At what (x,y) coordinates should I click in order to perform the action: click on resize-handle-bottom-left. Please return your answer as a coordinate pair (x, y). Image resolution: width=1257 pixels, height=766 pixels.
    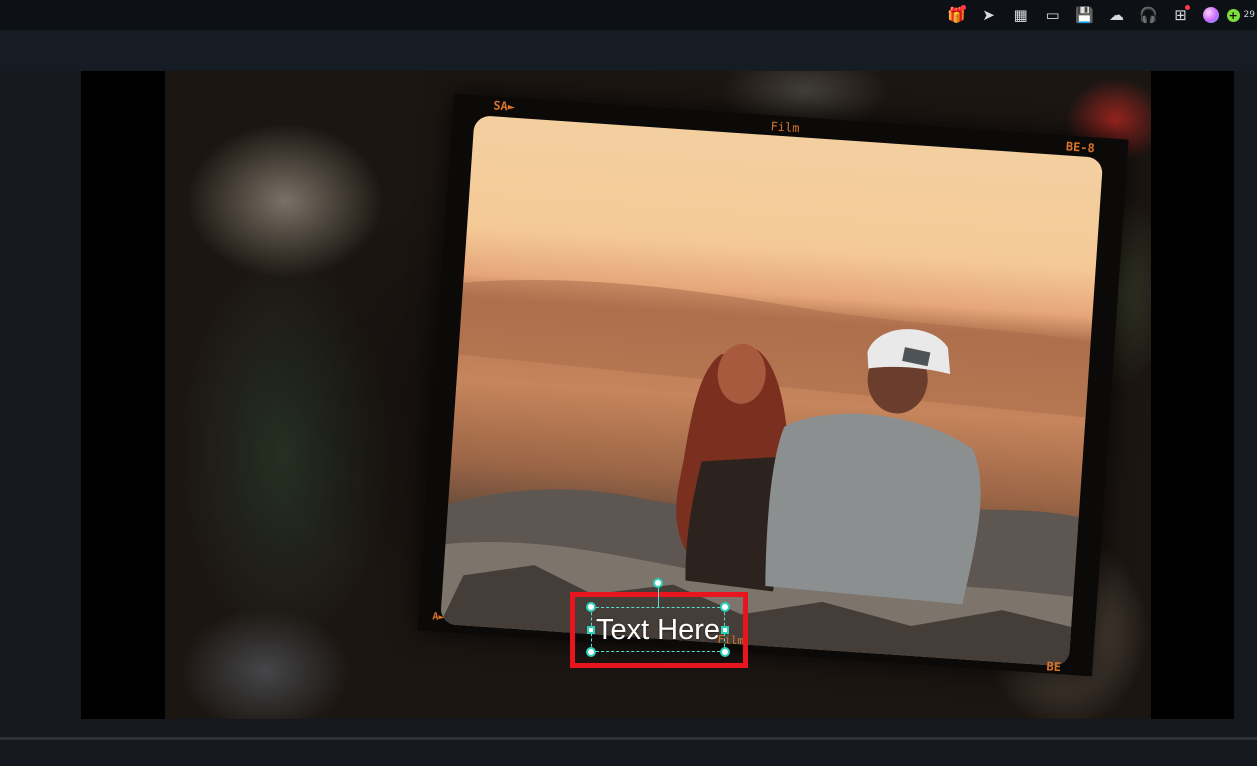
    Looking at the image, I should click on (591, 652).